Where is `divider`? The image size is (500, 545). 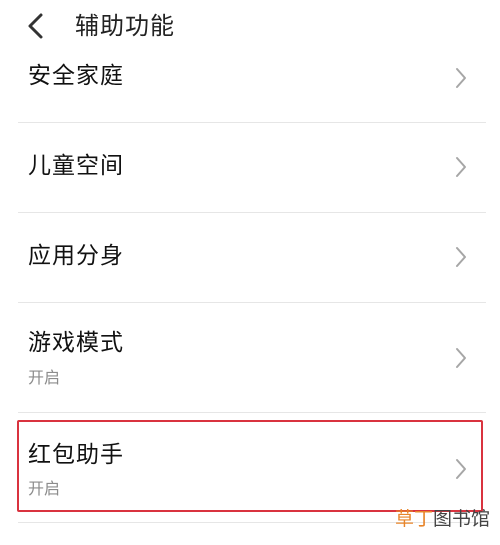 divider is located at coordinates (252, 412).